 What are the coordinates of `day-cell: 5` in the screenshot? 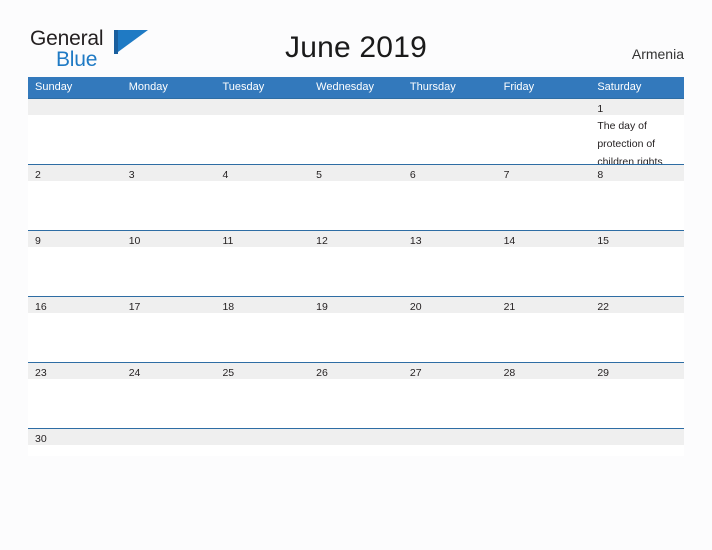 It's located at (356, 197).